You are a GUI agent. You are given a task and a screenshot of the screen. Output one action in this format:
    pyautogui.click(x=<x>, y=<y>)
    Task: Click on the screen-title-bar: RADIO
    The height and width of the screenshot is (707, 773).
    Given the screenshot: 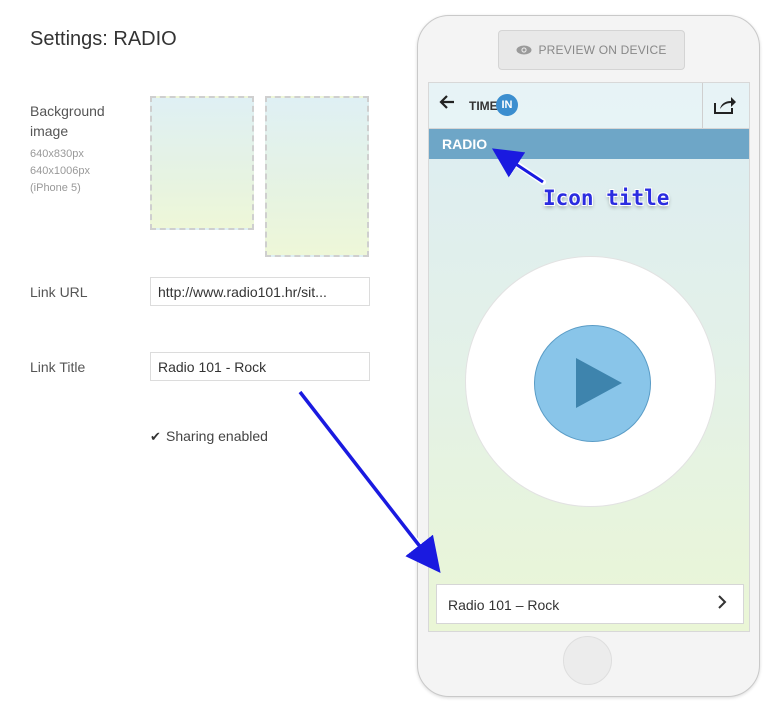 What is the action you would take?
    pyautogui.click(x=589, y=144)
    